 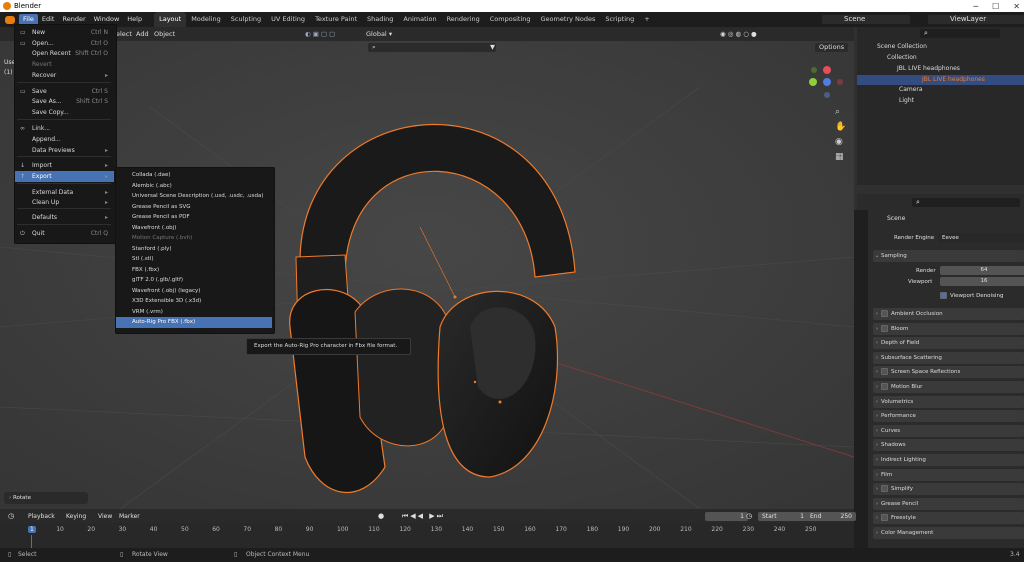 What do you see at coordinates (194, 259) in the screenshot?
I see `export-item-stl-stl: Stl (.stl)` at bounding box center [194, 259].